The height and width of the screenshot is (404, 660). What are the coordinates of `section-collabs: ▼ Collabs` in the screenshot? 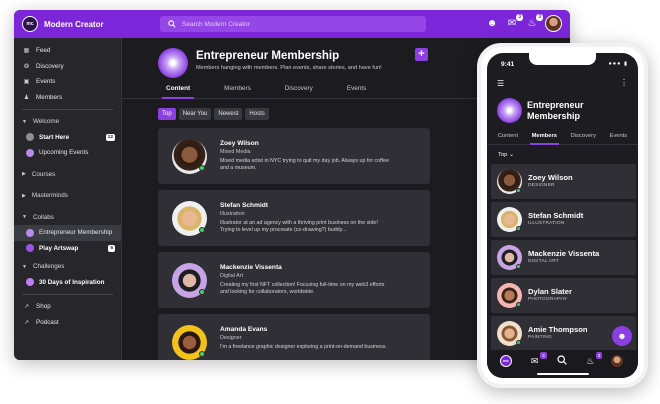 It's located at (67, 218).